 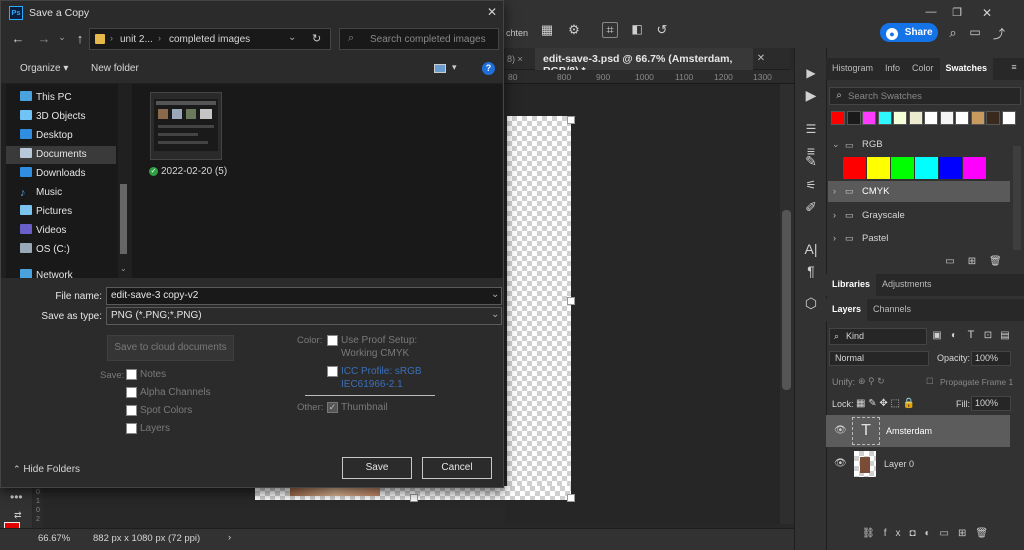 What do you see at coordinates (847, 310) in the screenshot?
I see `tab-layers: Layers` at bounding box center [847, 310].